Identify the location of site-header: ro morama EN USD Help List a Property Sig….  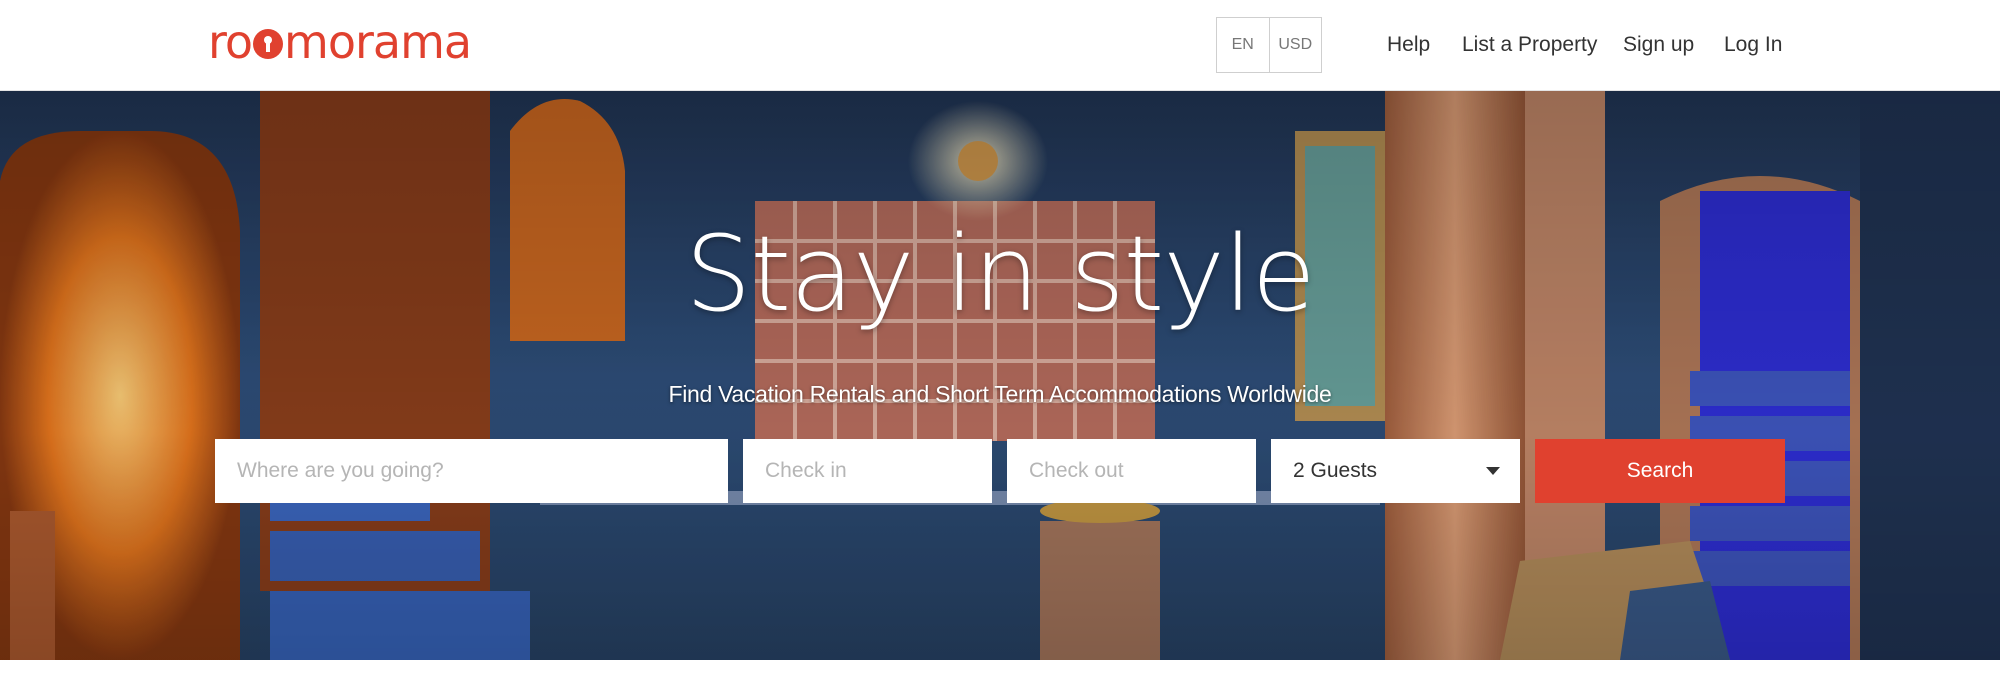
(1000, 45).